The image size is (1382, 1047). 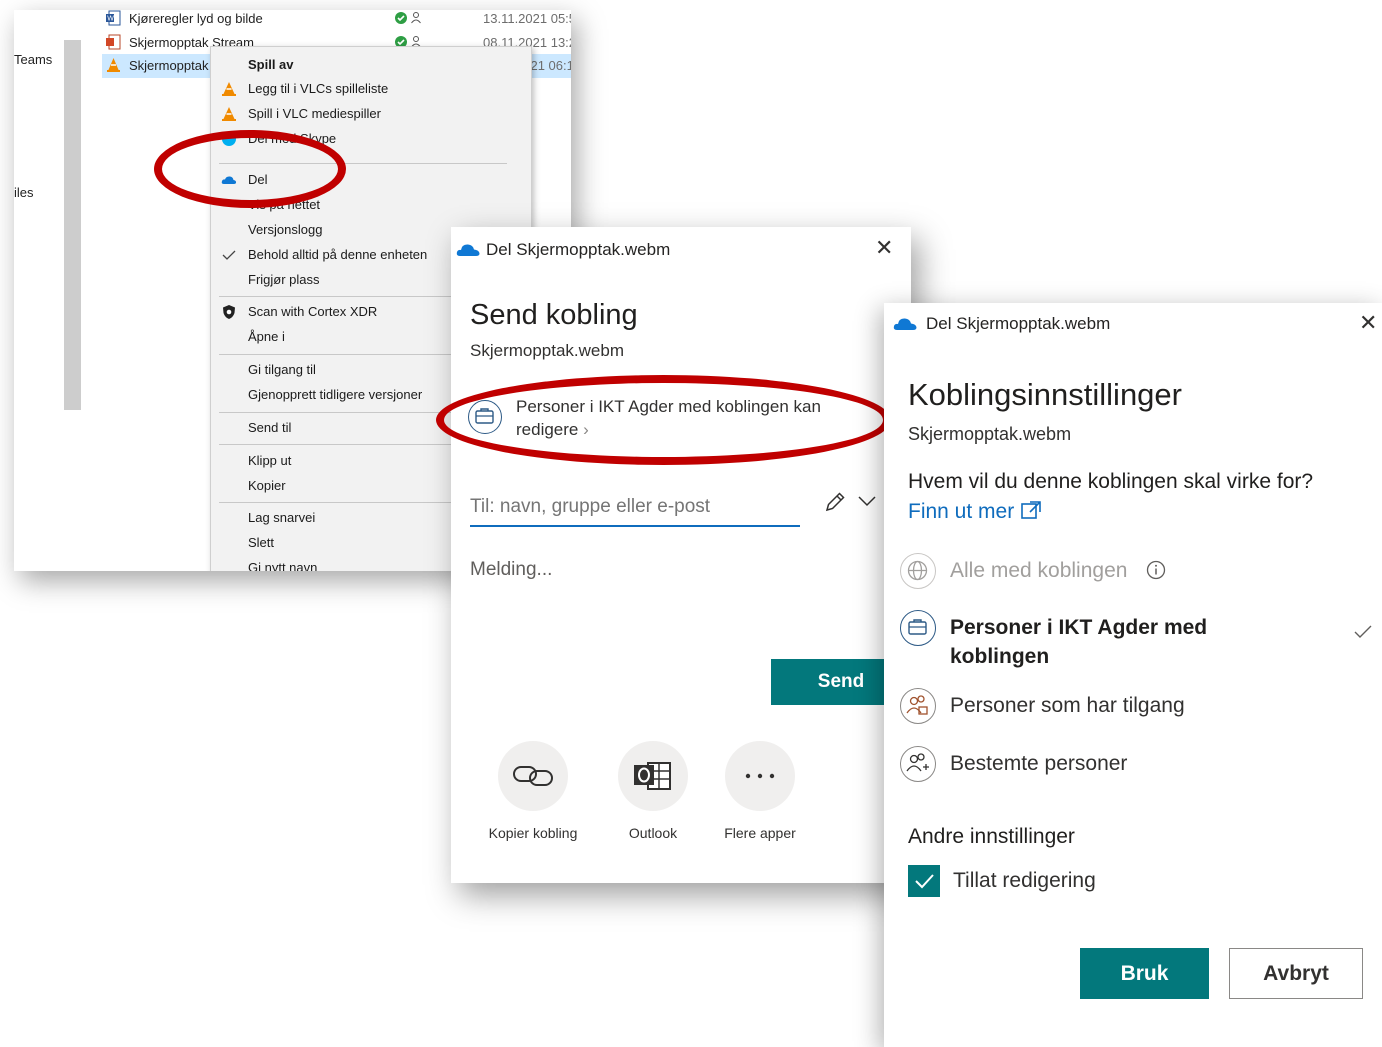 What do you see at coordinates (318, 88) in the screenshot?
I see `menu-item-label: Legg til i VLCs spilleliste` at bounding box center [318, 88].